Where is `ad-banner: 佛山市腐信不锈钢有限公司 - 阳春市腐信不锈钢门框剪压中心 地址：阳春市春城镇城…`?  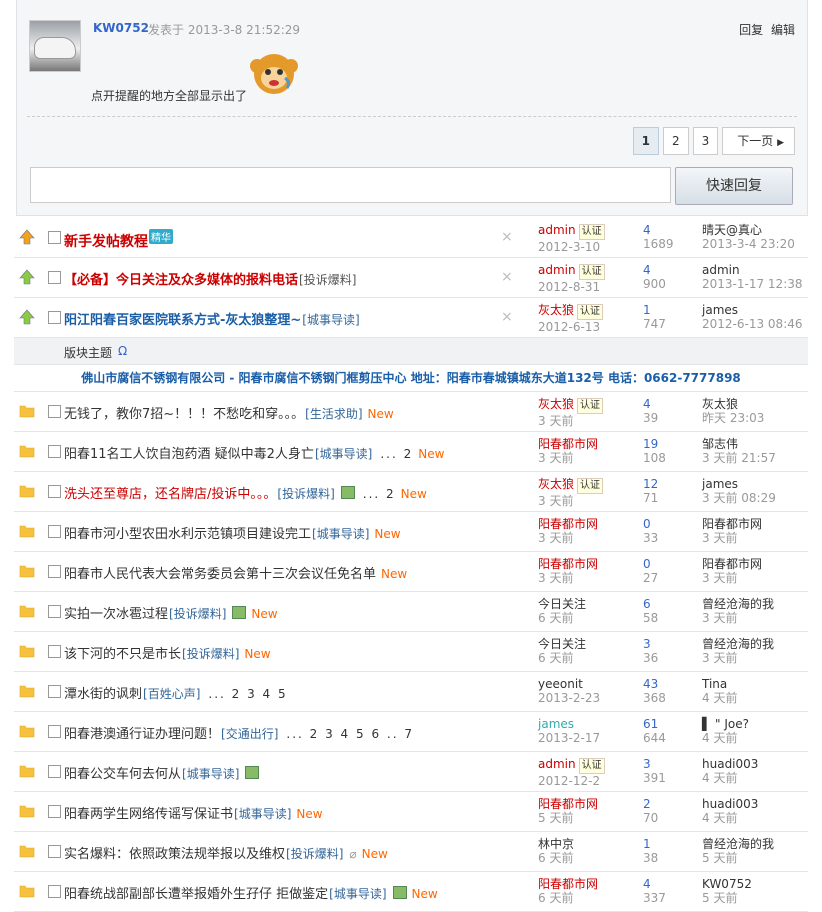 ad-banner: 佛山市腐信不锈钢有限公司 - 阳春市腐信不锈钢门框剪压中心 地址：阳春市春城镇城… is located at coordinates (411, 378).